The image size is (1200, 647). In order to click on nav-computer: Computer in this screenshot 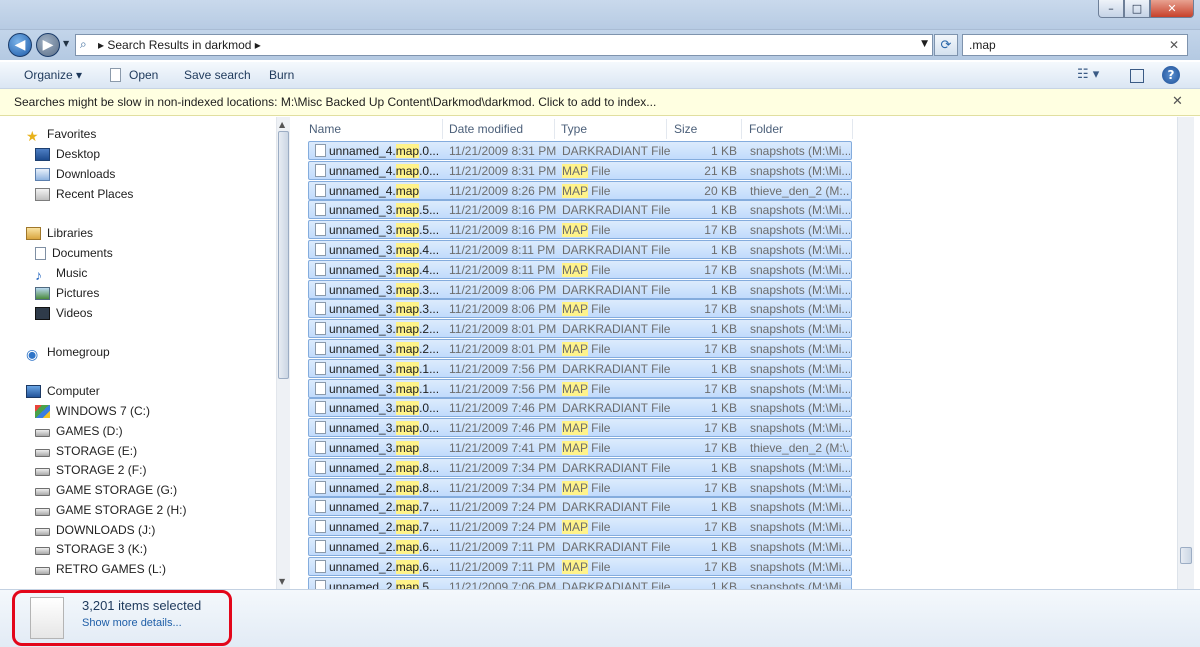, I will do `click(63, 391)`.